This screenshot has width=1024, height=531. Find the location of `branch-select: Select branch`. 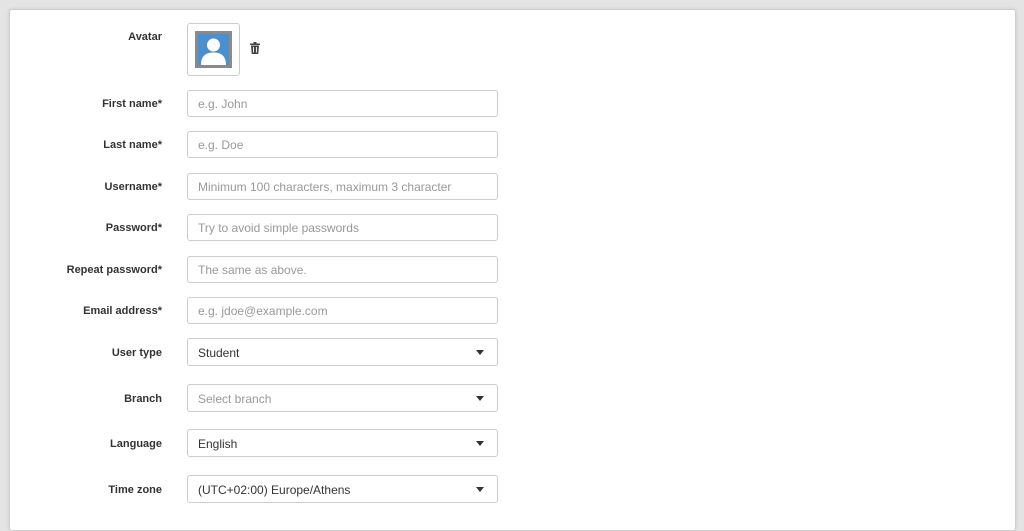

branch-select: Select branch is located at coordinates (342, 398).